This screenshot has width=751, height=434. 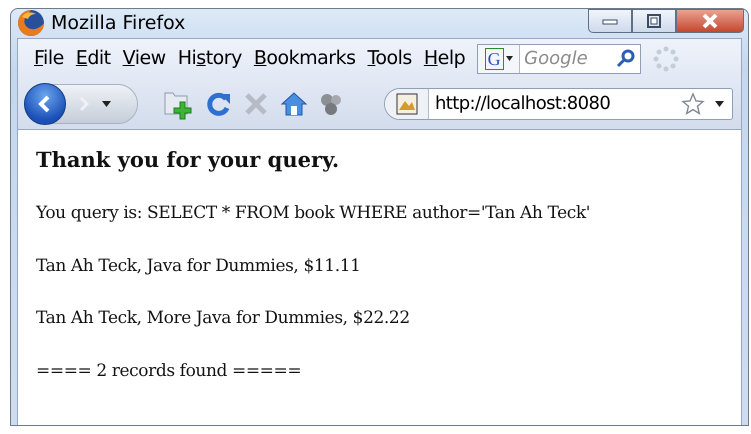 I want to click on result-text: You query is: SELECT * FROM book WHERE author='Tan Ah Teck', so click(x=314, y=213).